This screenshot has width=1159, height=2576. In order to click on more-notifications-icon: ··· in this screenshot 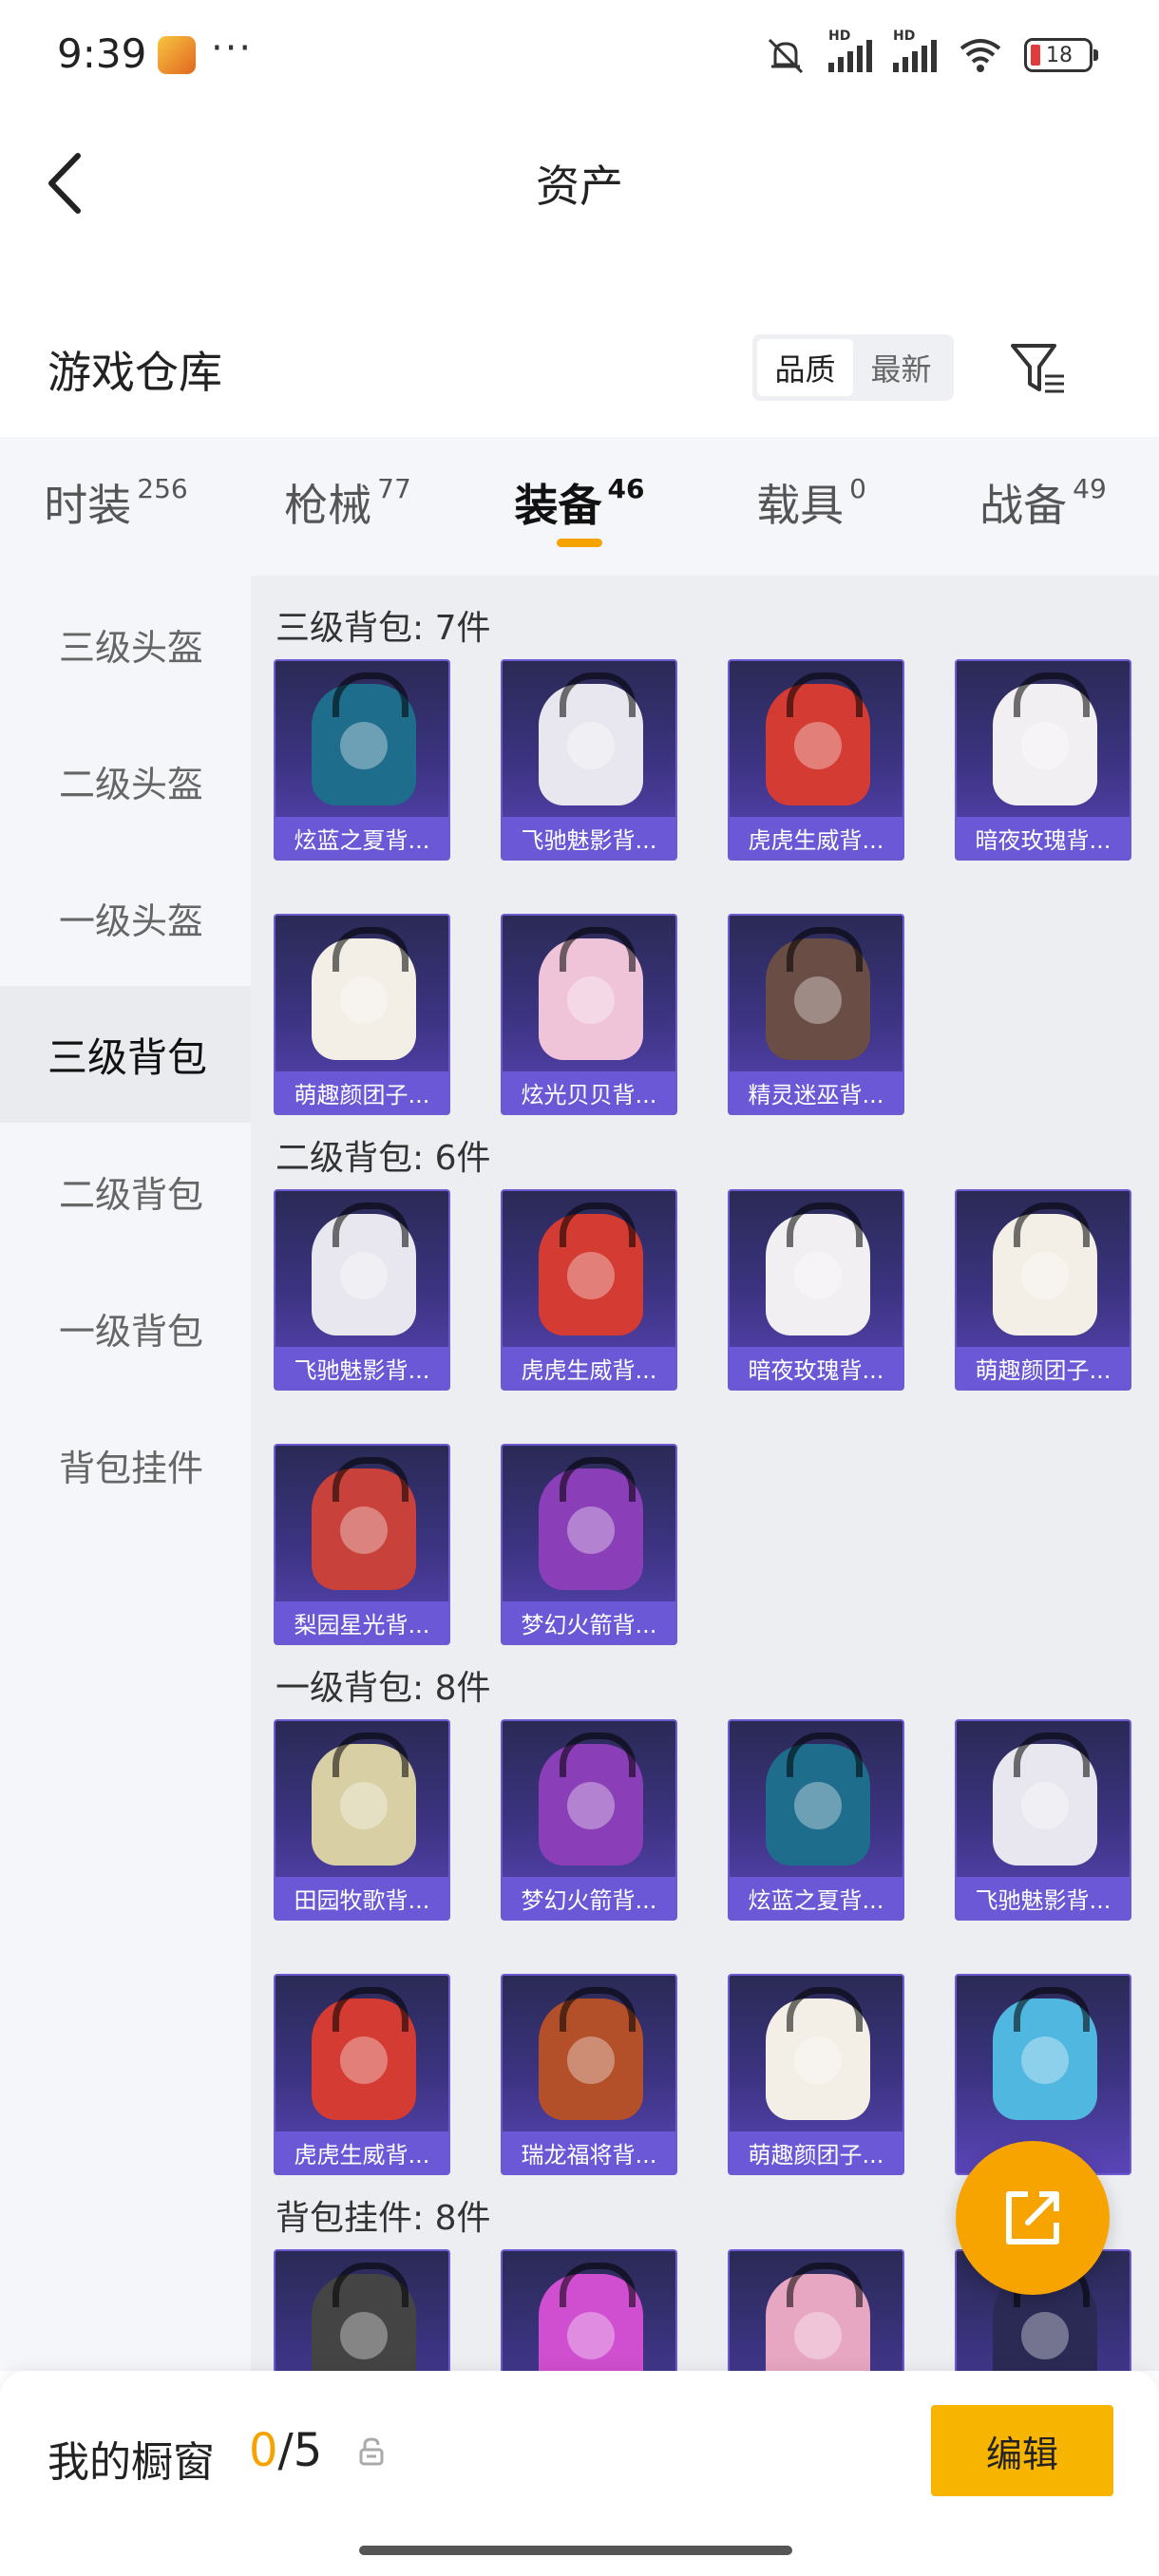, I will do `click(232, 48)`.